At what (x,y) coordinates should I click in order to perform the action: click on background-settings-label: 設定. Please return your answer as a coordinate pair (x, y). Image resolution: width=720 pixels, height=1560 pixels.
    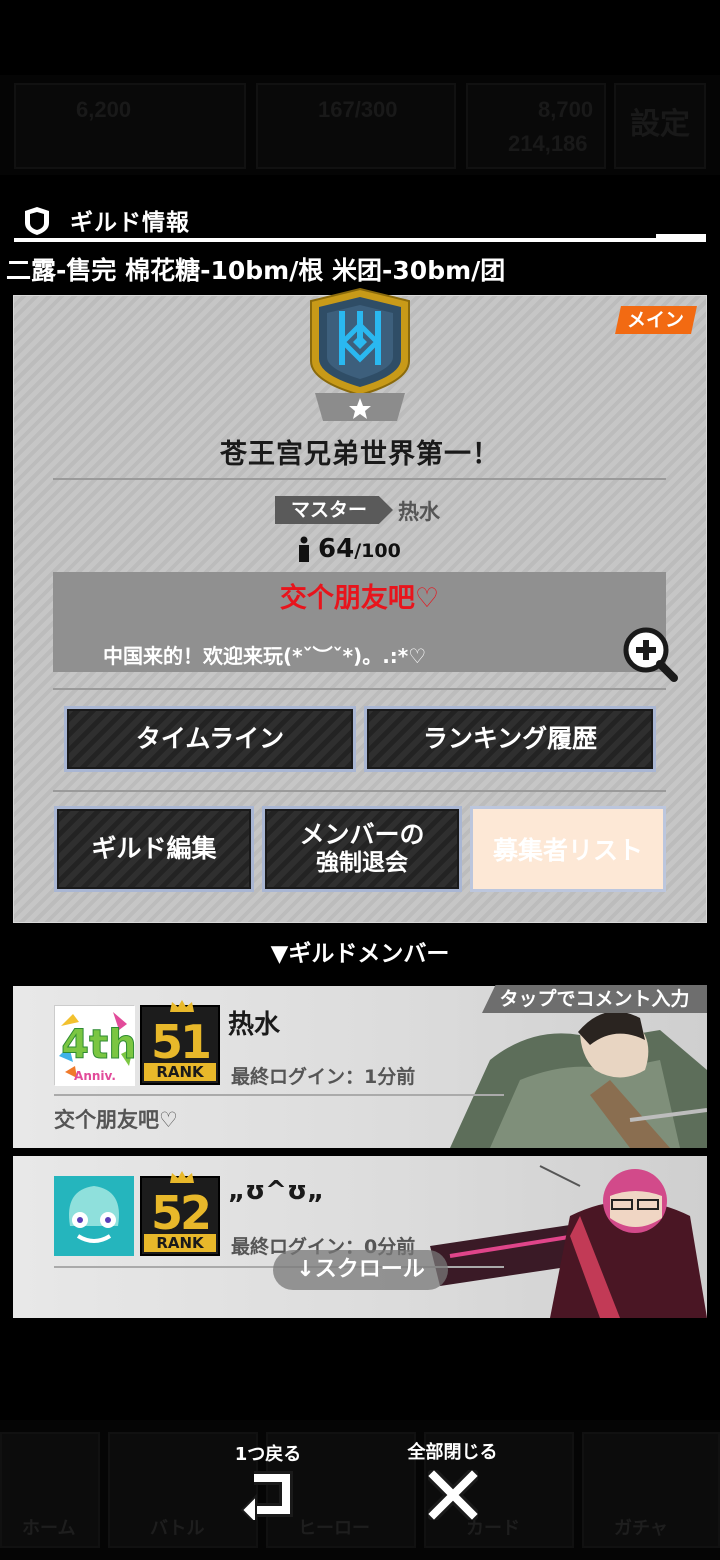
    Looking at the image, I should click on (660, 124).